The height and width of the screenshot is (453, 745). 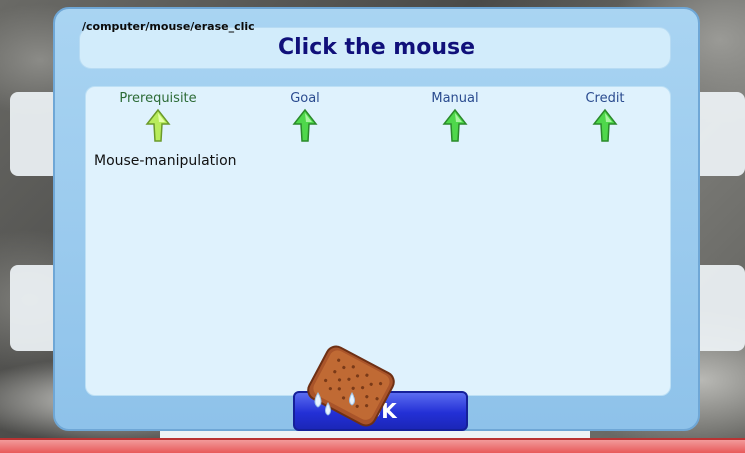 I want to click on bottom-bar, so click(x=372, y=445).